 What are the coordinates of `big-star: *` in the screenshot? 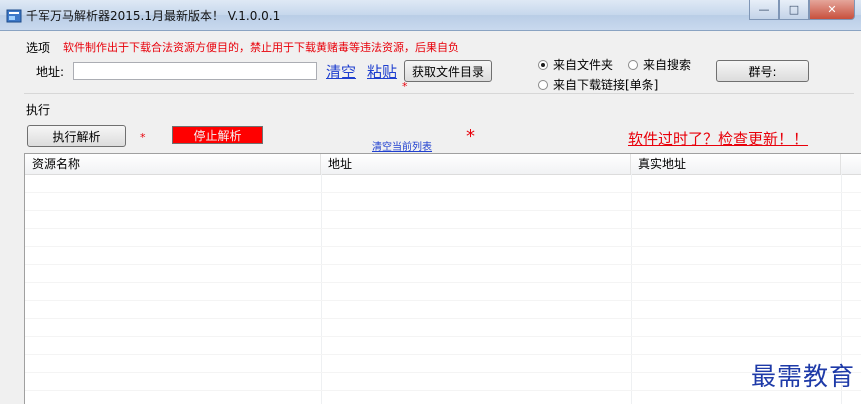 It's located at (470, 136).